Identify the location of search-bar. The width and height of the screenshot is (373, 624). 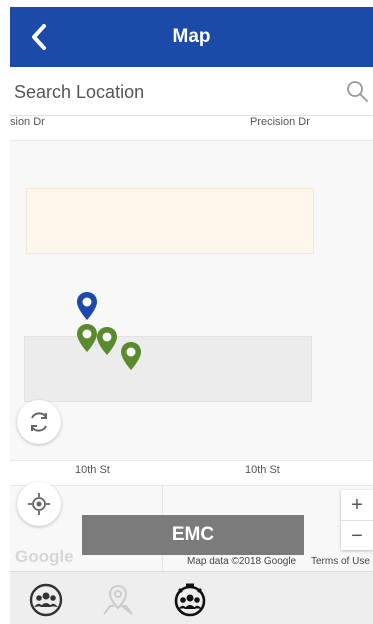
(191, 91).